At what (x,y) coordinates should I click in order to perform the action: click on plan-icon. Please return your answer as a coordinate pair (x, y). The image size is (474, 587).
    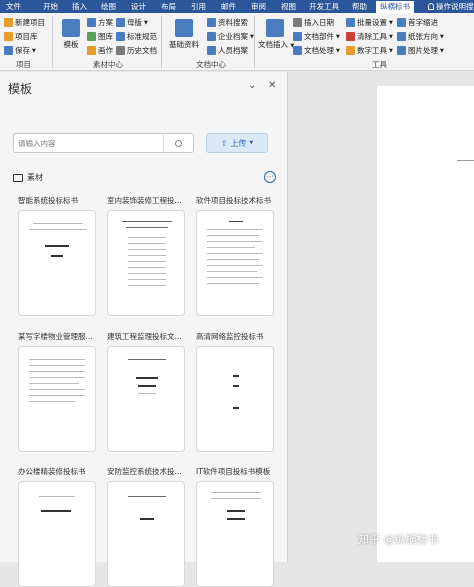
    Looking at the image, I should click on (91, 22).